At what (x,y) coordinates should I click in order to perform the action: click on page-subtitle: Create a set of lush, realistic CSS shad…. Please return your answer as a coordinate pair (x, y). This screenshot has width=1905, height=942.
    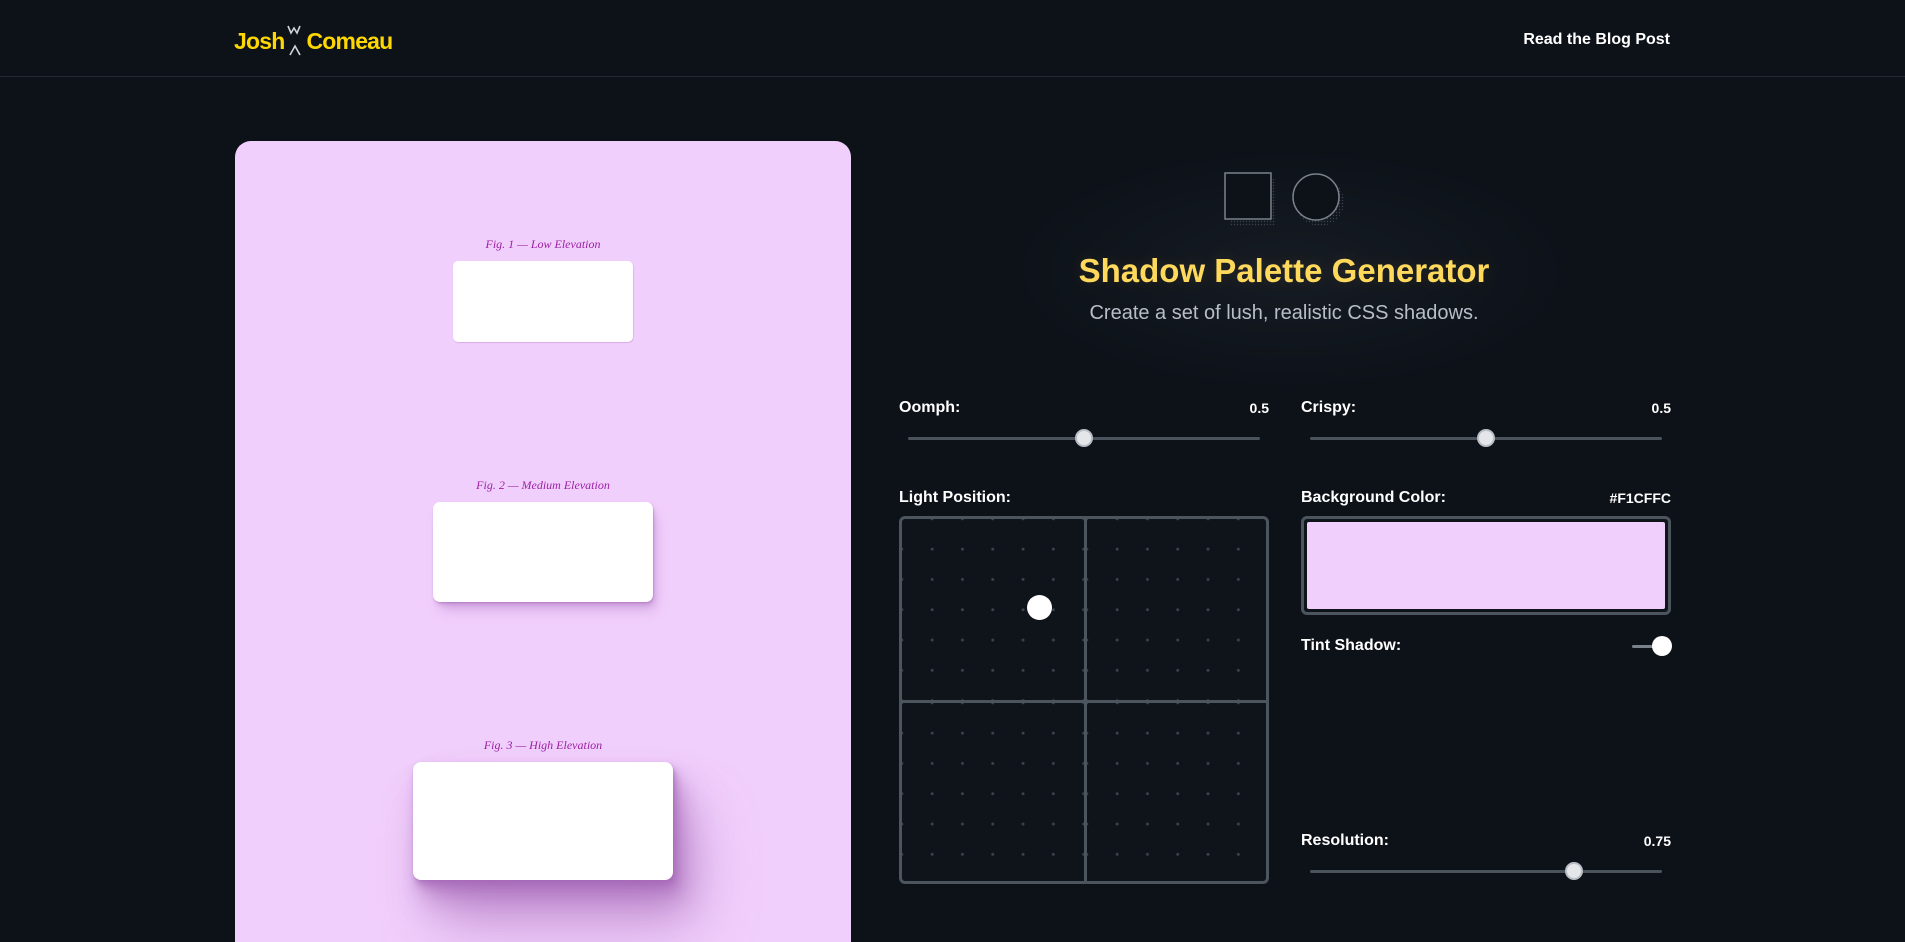
    Looking at the image, I should click on (1284, 313).